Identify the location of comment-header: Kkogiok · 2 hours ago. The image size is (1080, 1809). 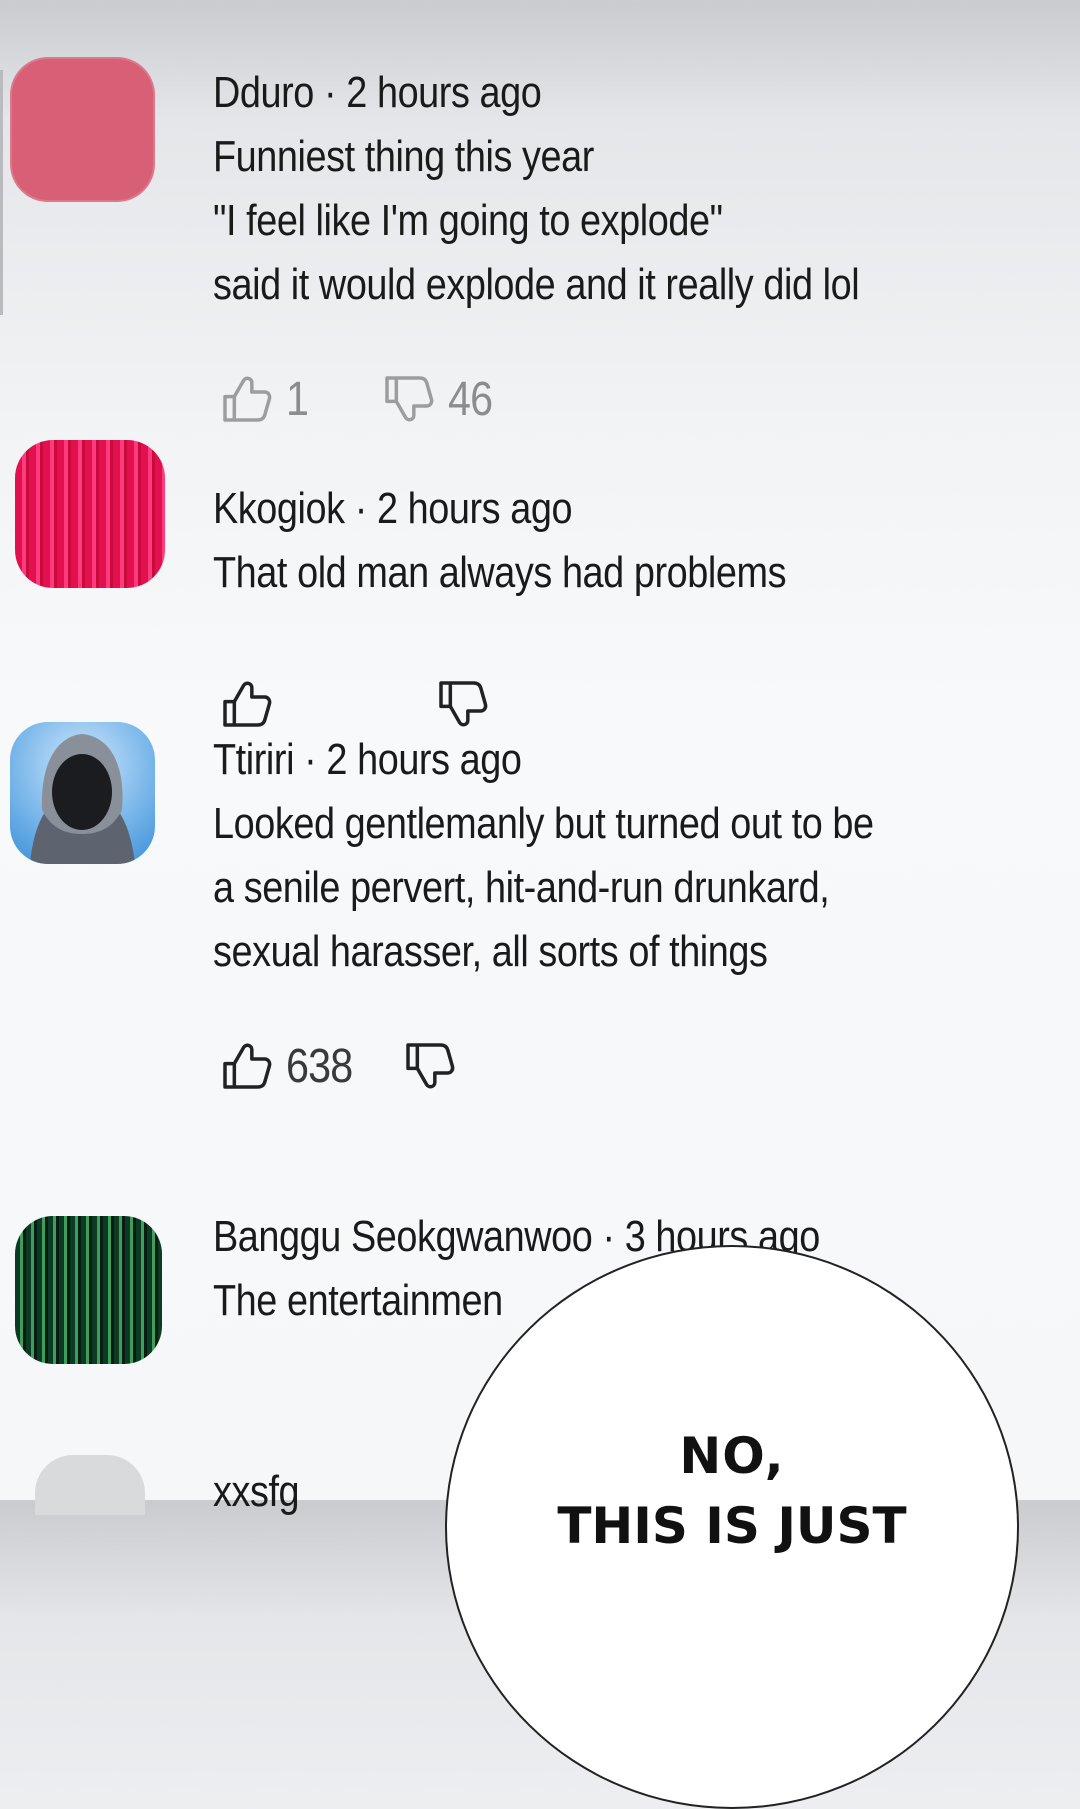
(393, 509).